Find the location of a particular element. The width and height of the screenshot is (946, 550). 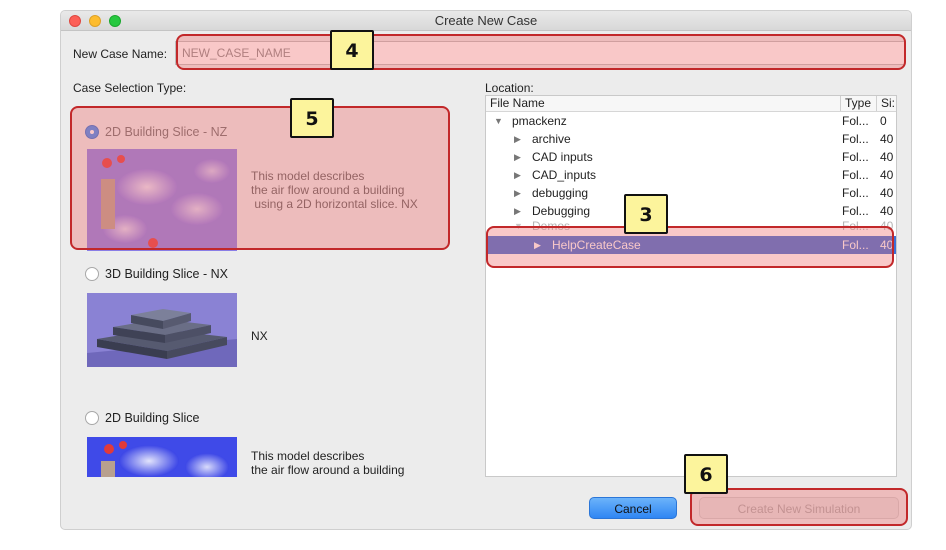

file-table-header: File Name Type Si: is located at coordinates (691, 104).